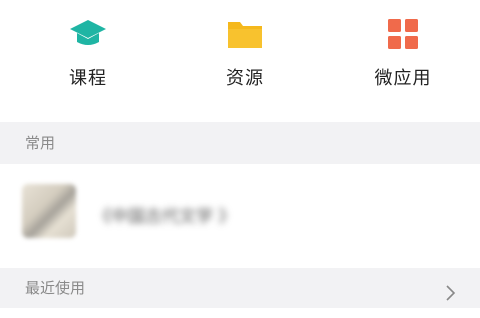 Image resolution: width=480 pixels, height=318 pixels. Describe the element at coordinates (240, 143) in the screenshot. I see `common-section-header: 常用` at that location.